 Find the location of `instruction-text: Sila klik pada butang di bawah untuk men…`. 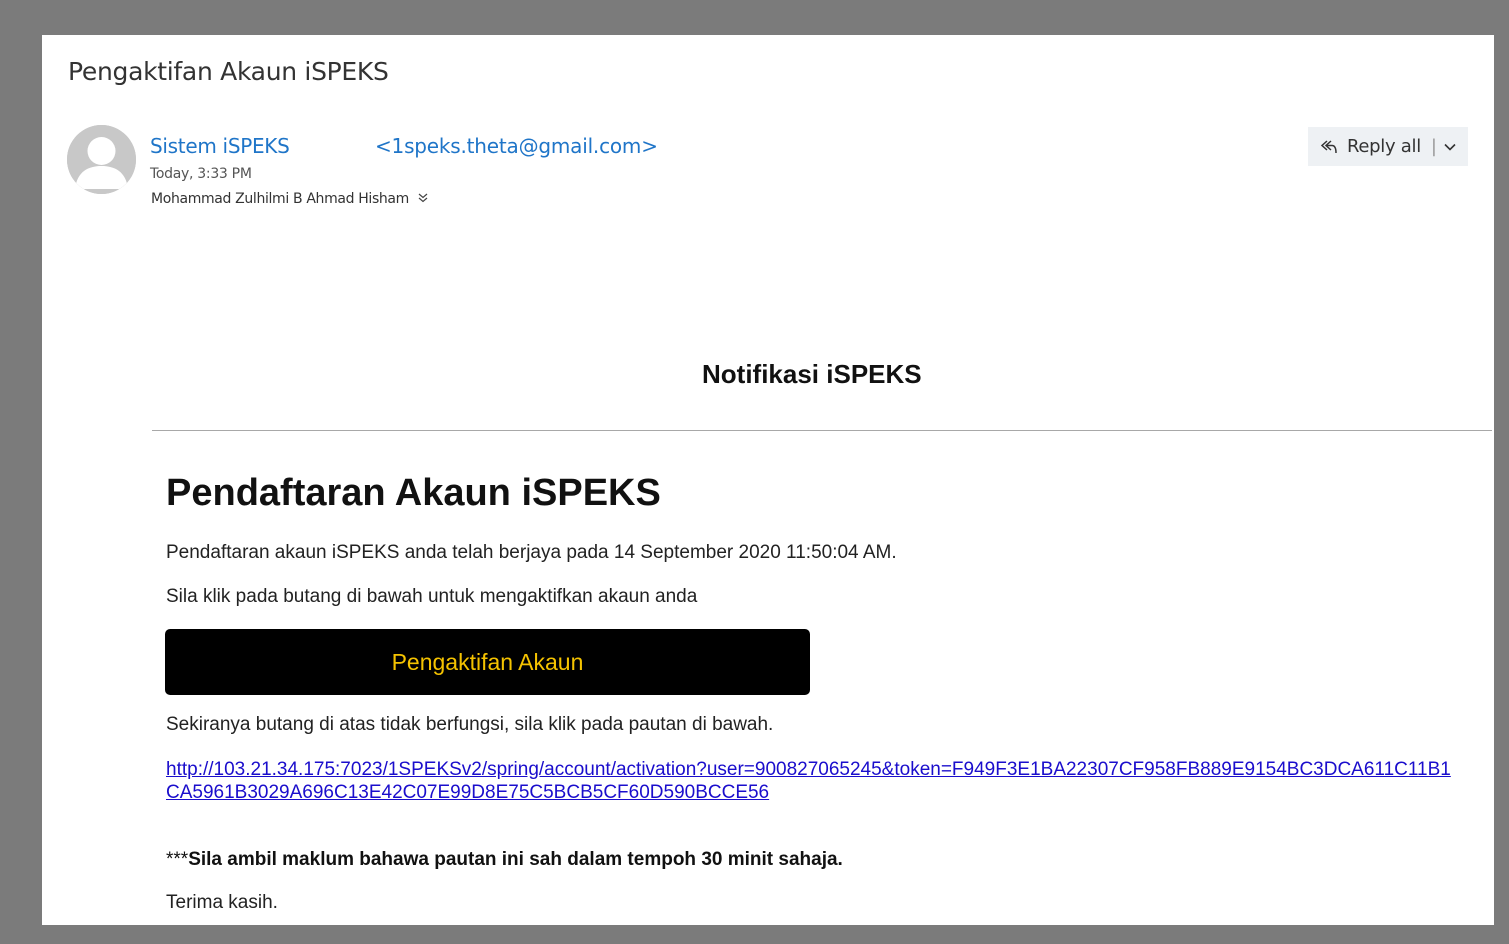

instruction-text: Sila klik pada butang di bawah untuk men… is located at coordinates (432, 596).